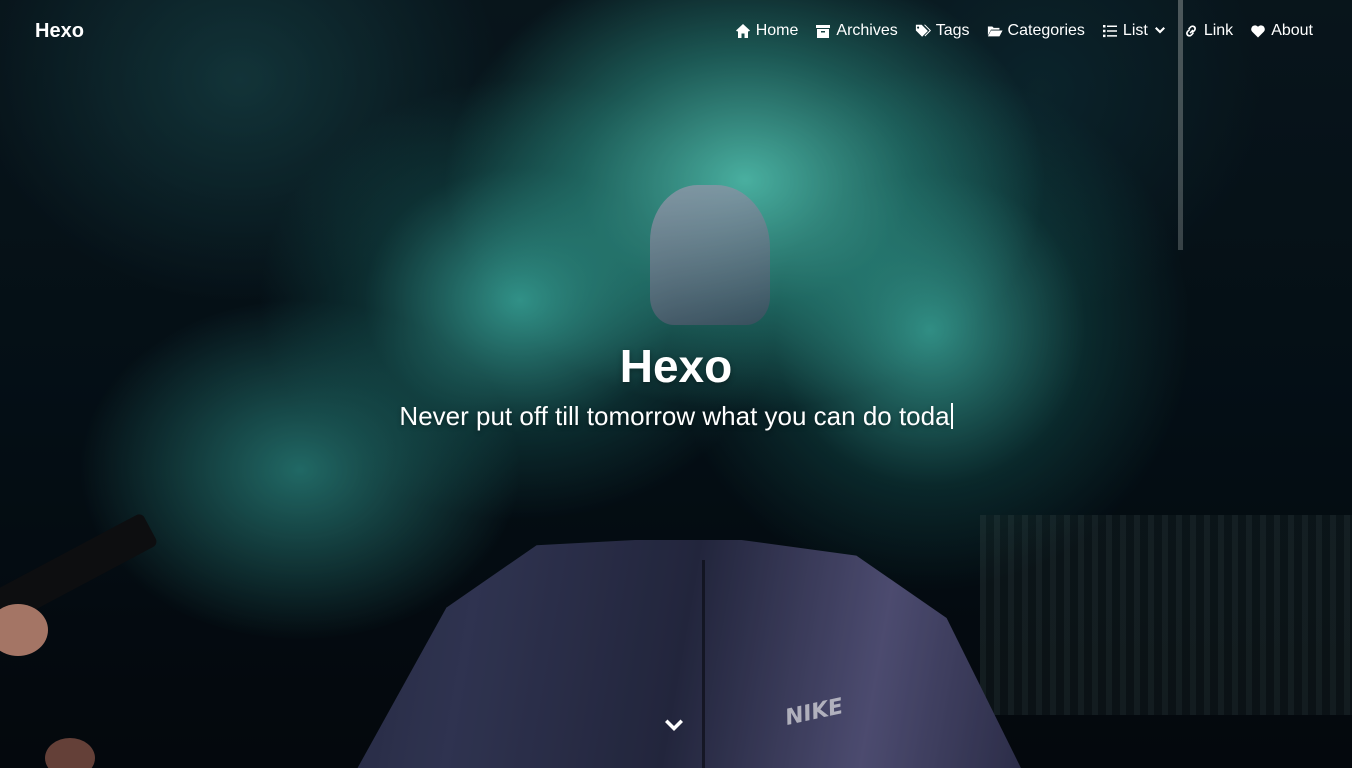 The width and height of the screenshot is (1352, 768). What do you see at coordinates (1292, 30) in the screenshot?
I see `menu-item-label: About` at bounding box center [1292, 30].